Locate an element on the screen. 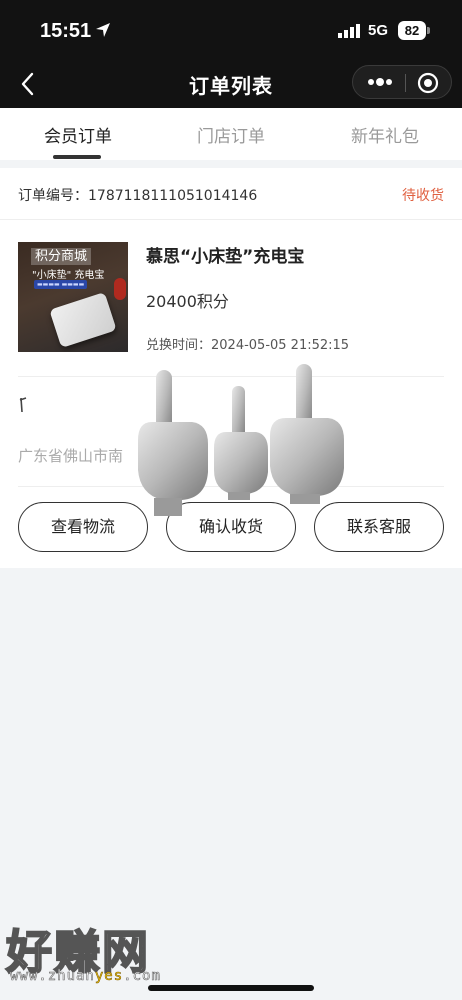 Image resolution: width=462 pixels, height=1000 pixels. watermark-url: www.zhuanyes.com is located at coordinates (85, 976).